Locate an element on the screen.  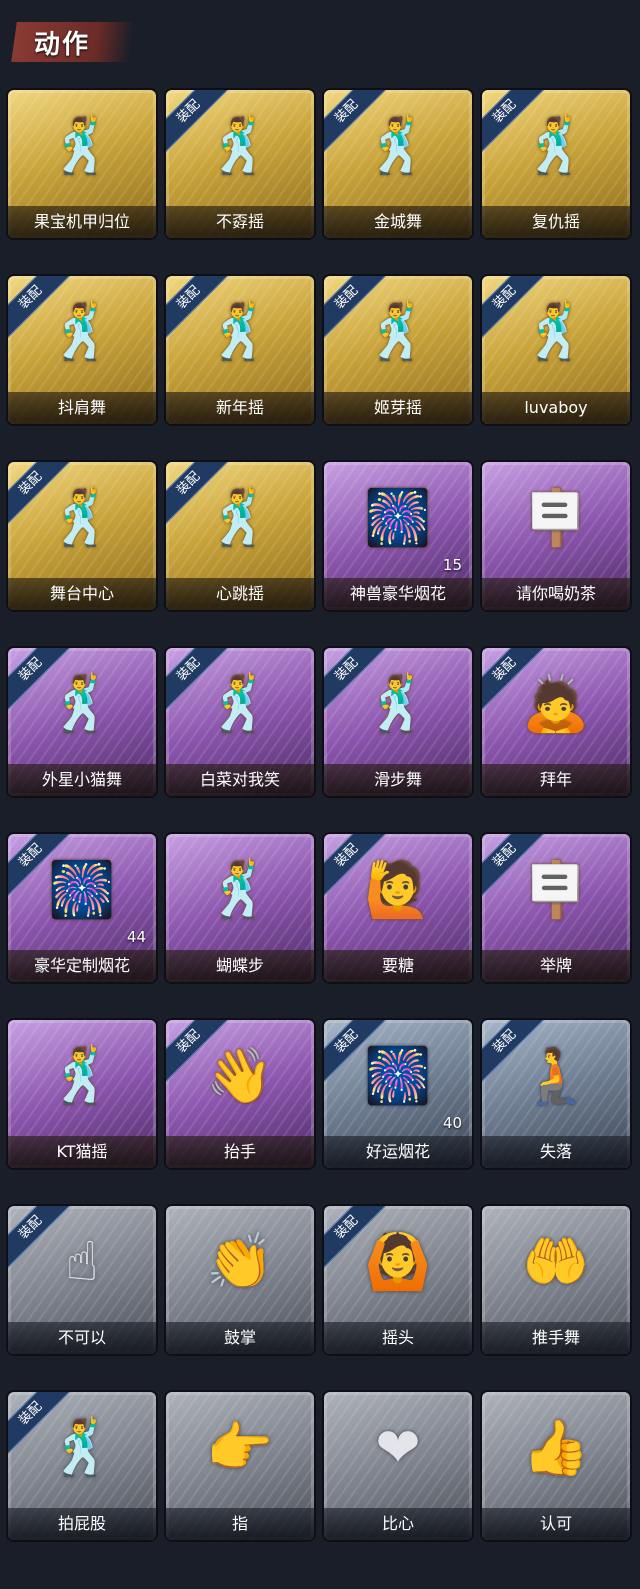
emote-card: 装配 🙇 拜年 is located at coordinates (556, 722).